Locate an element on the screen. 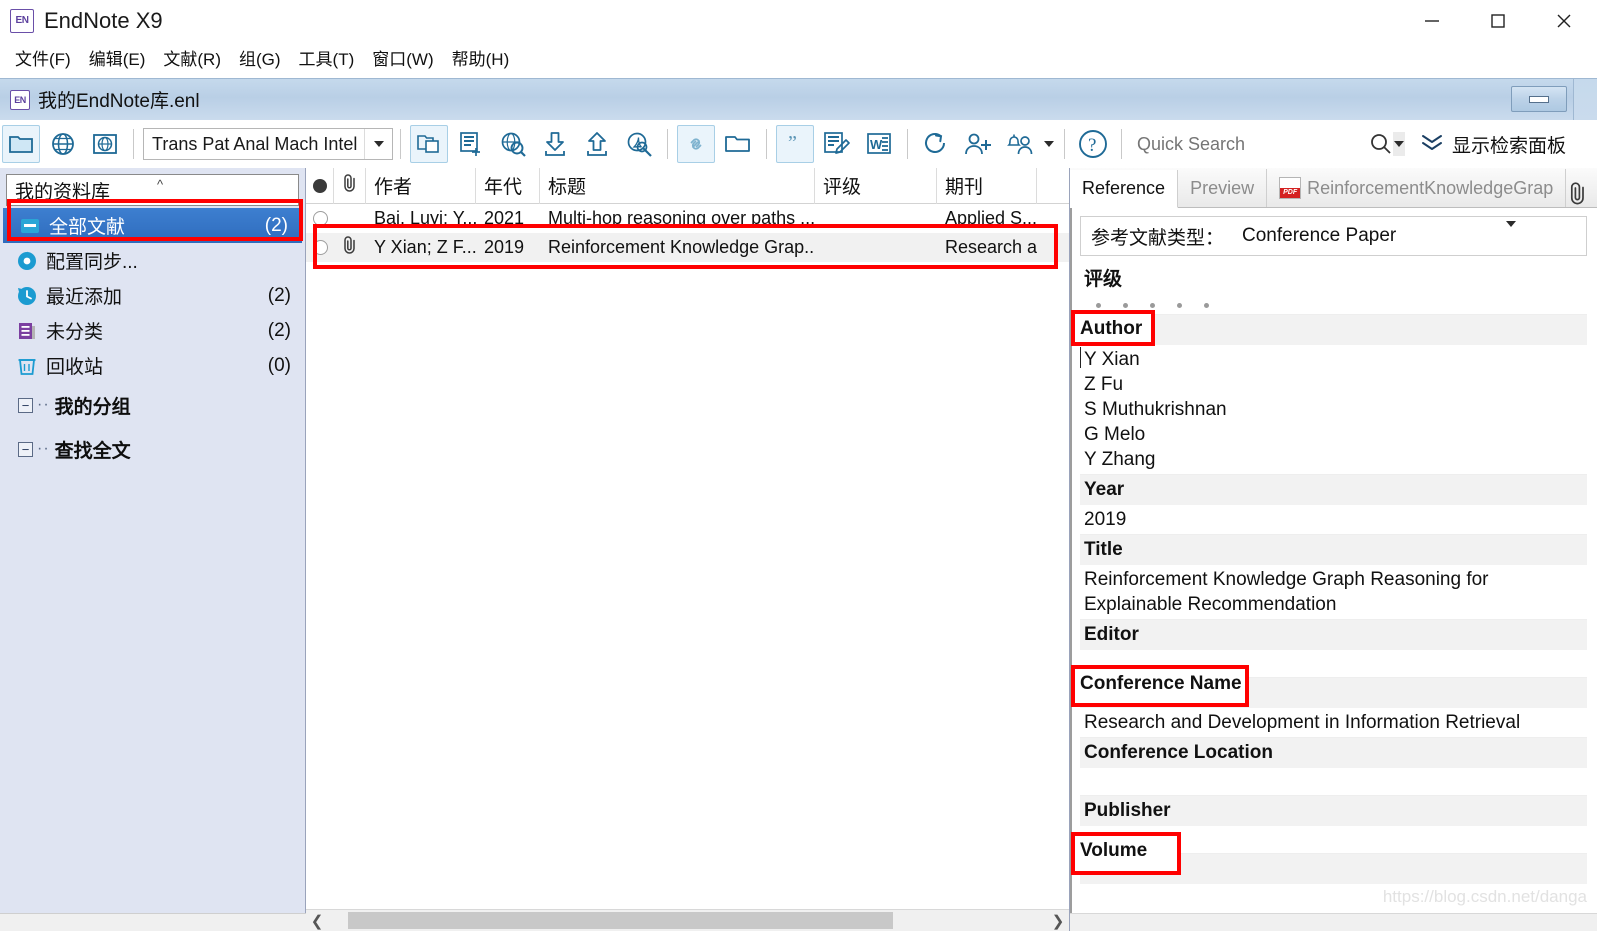 The height and width of the screenshot is (931, 1597). column-attachment is located at coordinates (350, 185).